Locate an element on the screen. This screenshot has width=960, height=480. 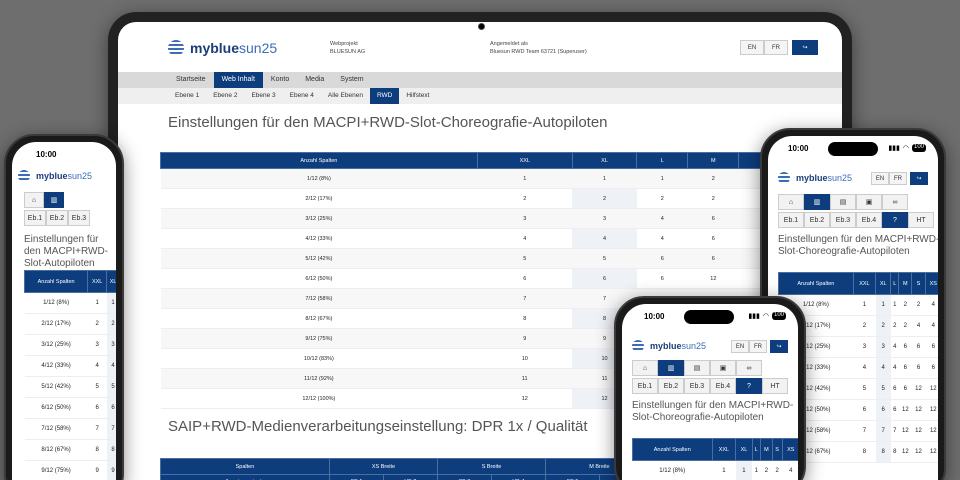
subnav-item-ebene-2: Ebene 2 is located at coordinates (225, 96).